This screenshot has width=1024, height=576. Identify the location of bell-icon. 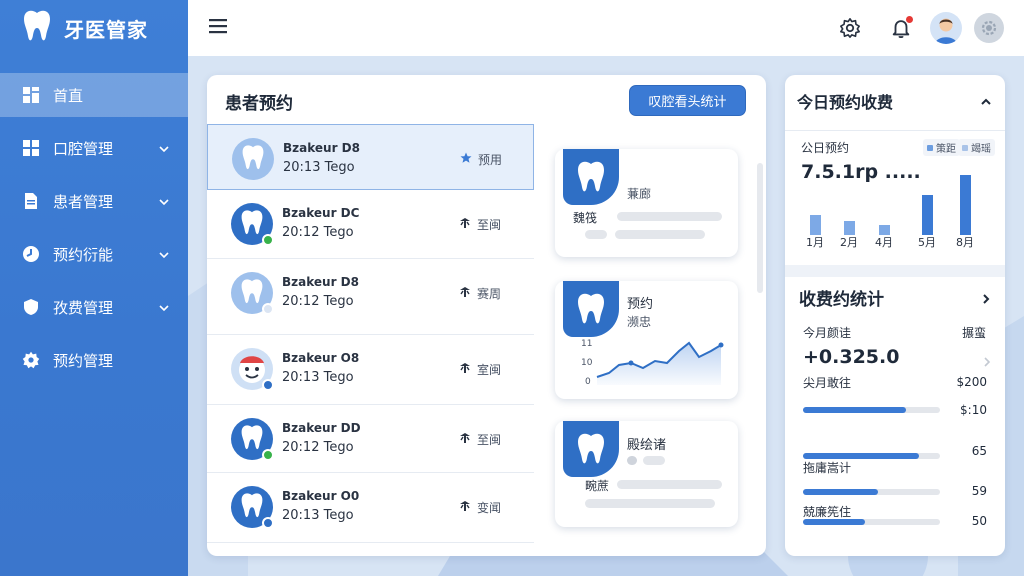
(901, 28).